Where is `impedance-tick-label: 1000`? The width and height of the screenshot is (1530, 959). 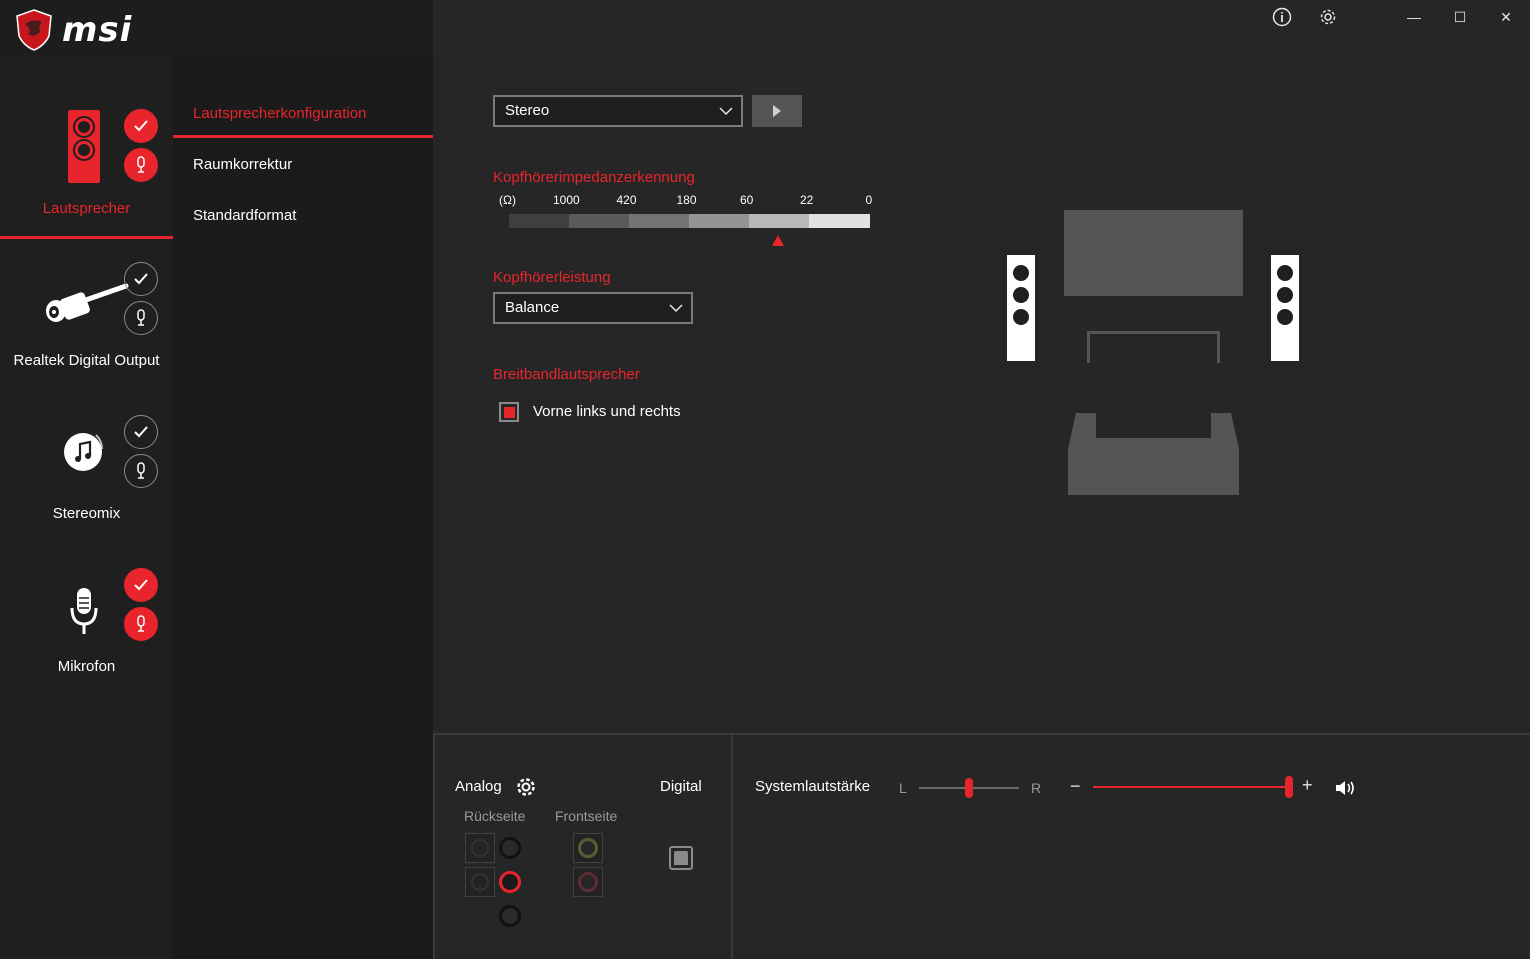 impedance-tick-label: 1000 is located at coordinates (566, 200).